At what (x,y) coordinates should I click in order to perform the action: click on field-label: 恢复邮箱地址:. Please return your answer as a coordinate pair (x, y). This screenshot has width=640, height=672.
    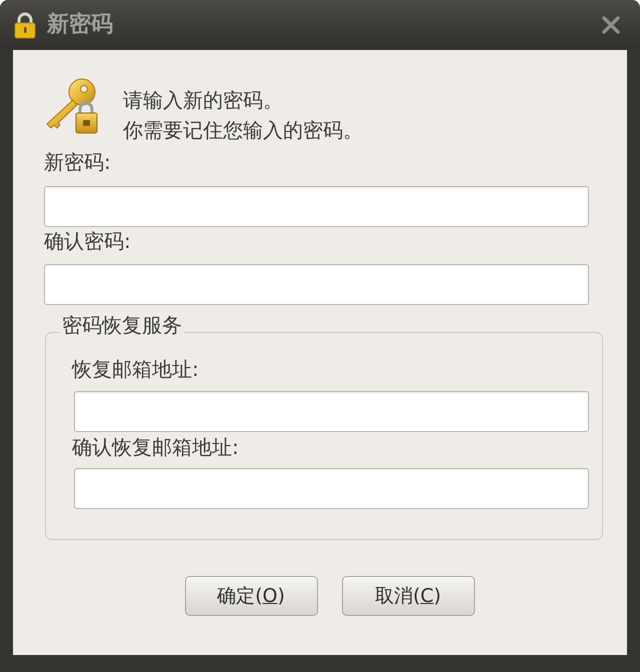
    Looking at the image, I should click on (136, 369).